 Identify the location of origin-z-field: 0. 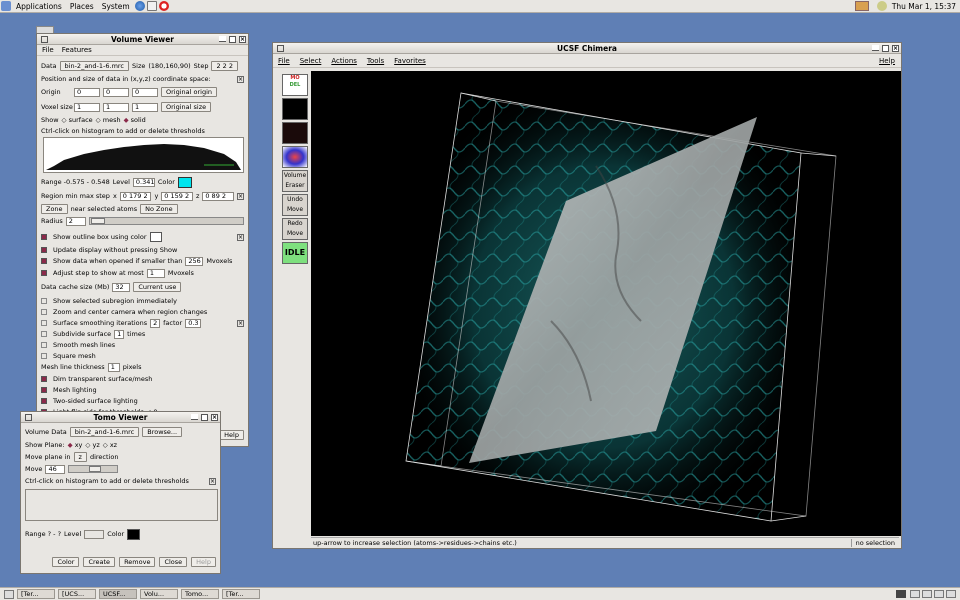
(145, 92).